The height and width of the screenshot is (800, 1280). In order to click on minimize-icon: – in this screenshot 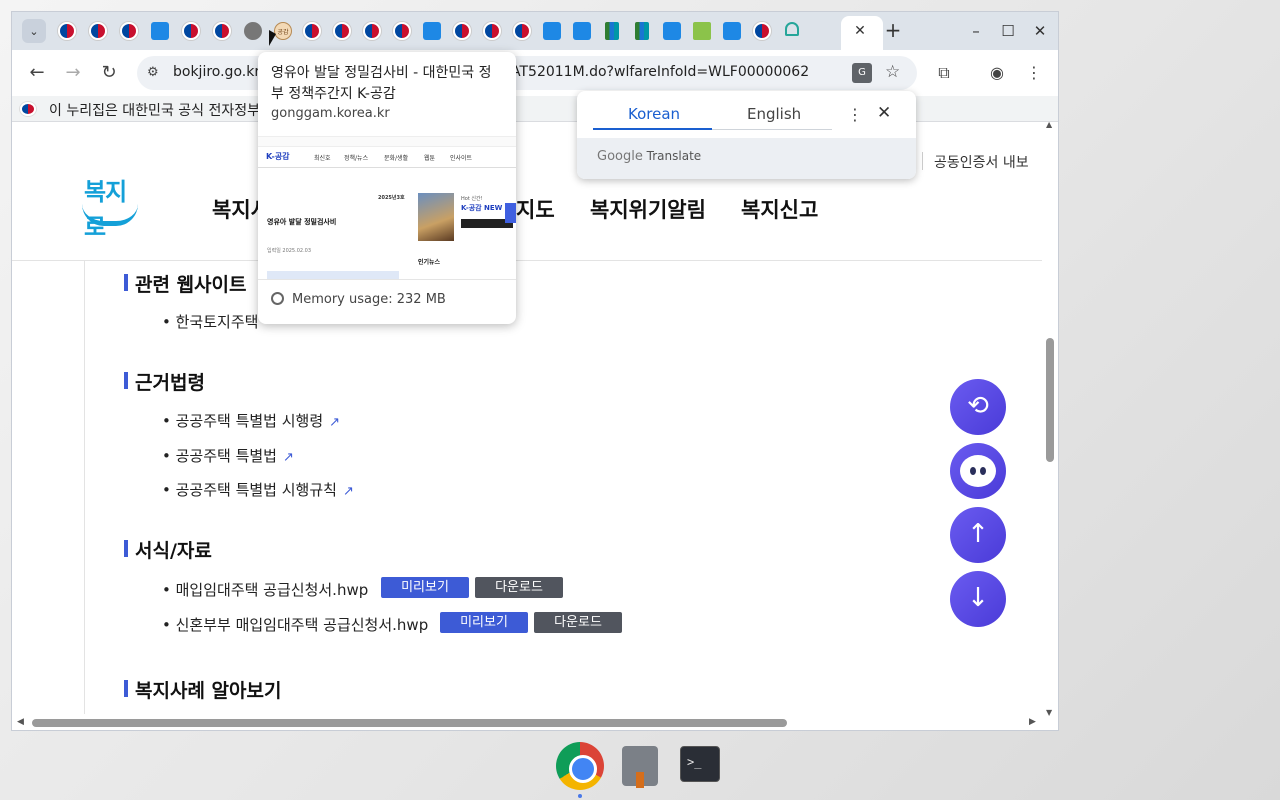, I will do `click(976, 31)`.